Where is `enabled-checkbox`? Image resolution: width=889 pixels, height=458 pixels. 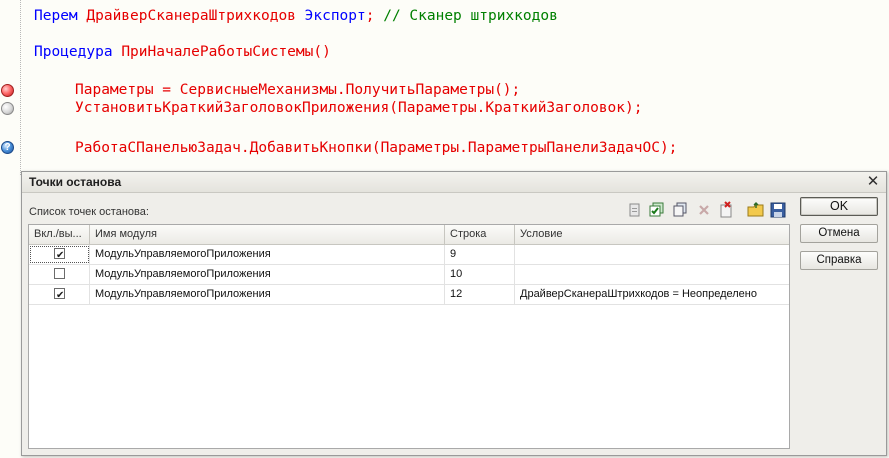 enabled-checkbox is located at coordinates (59, 273).